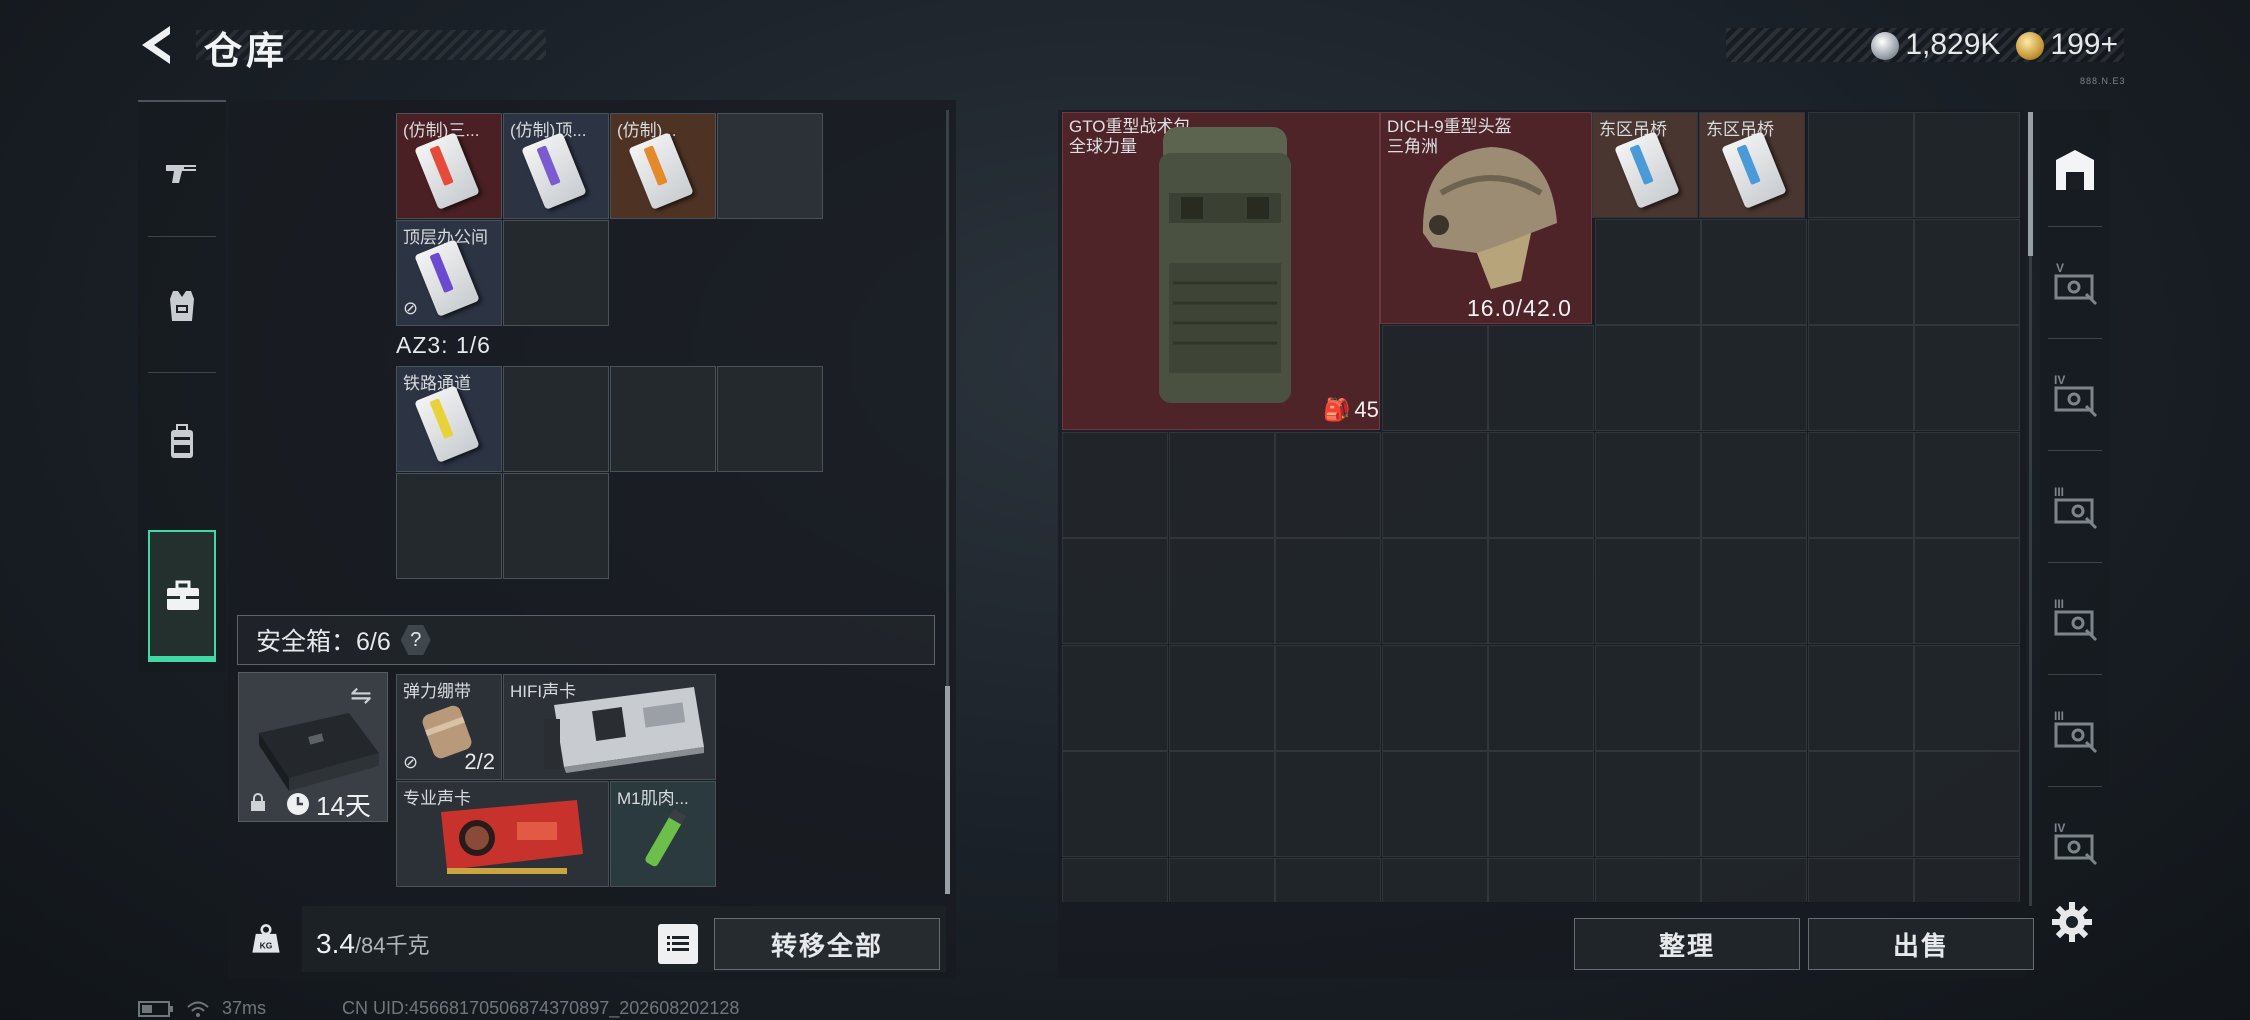 This screenshot has height=1020, width=2250. What do you see at coordinates (2067, 45) in the screenshot?
I see `gold-currency: 199+` at bounding box center [2067, 45].